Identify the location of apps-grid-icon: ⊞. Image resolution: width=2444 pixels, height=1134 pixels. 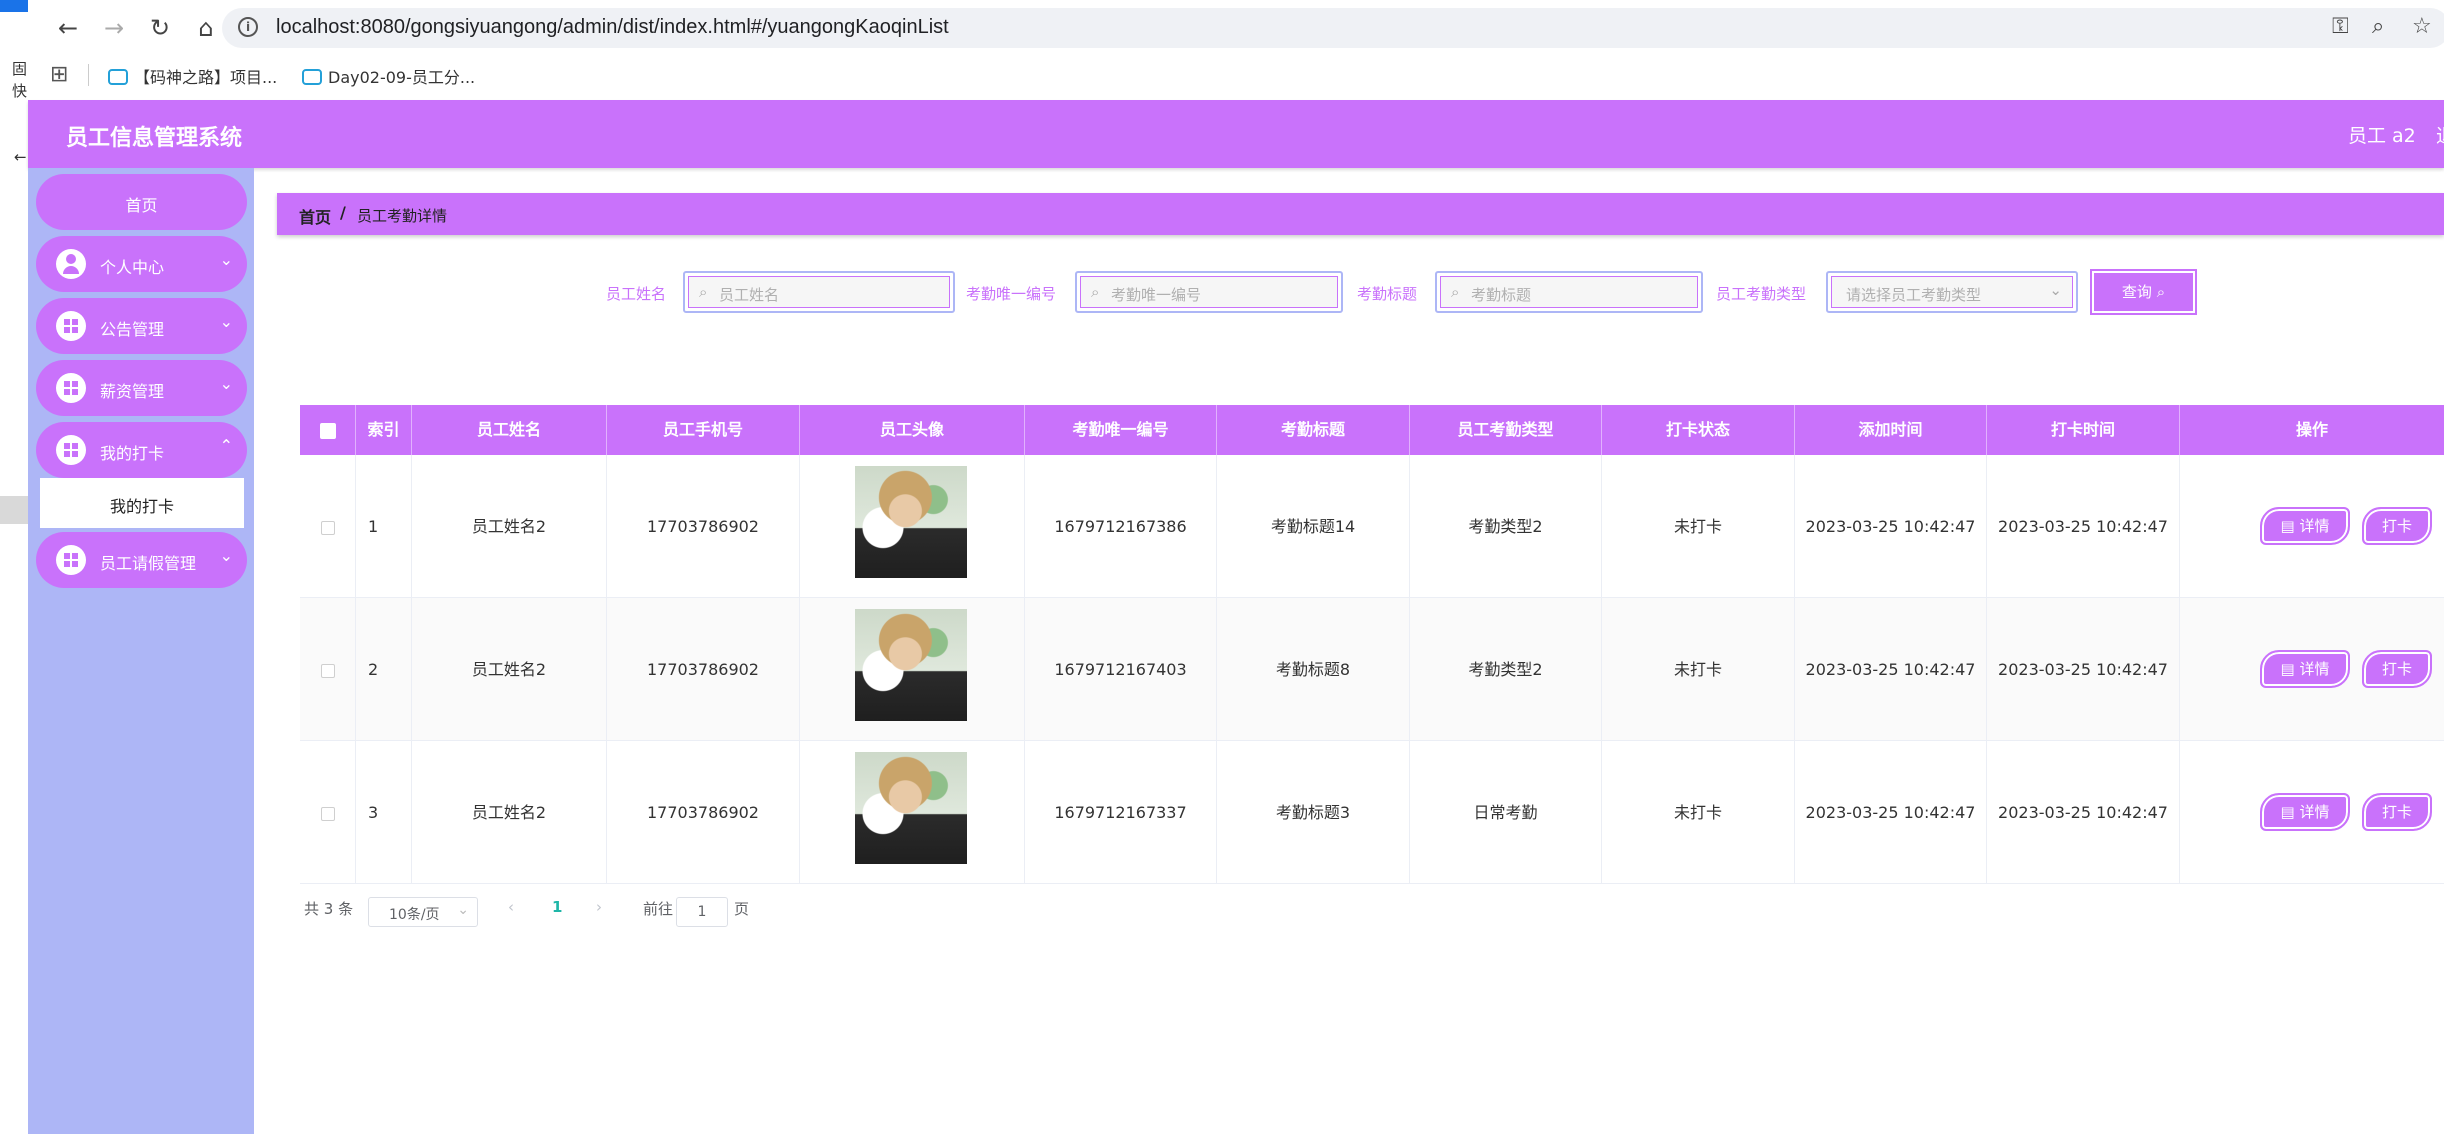
(59, 74).